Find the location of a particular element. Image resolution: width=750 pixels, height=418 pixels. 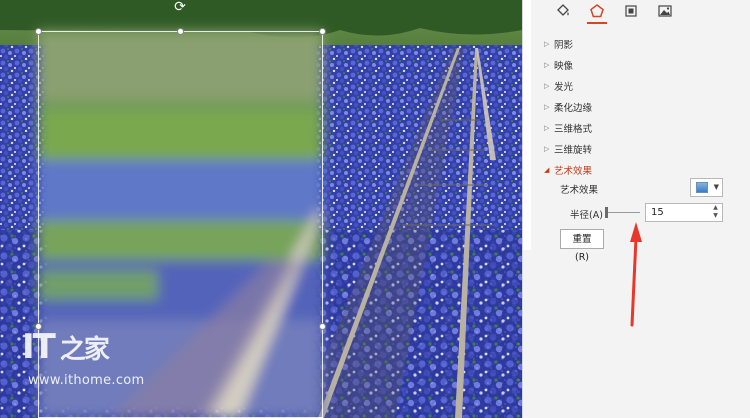

picture-icon is located at coordinates (665, 11).